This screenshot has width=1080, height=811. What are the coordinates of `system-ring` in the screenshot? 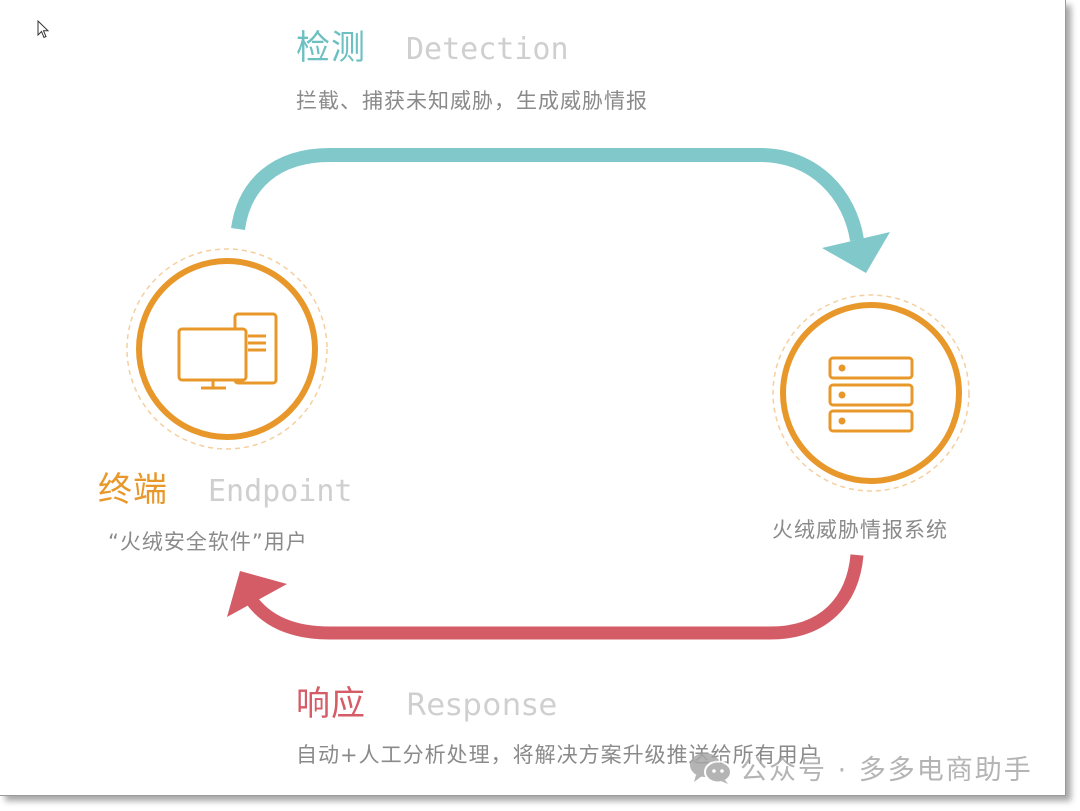 It's located at (871, 393).